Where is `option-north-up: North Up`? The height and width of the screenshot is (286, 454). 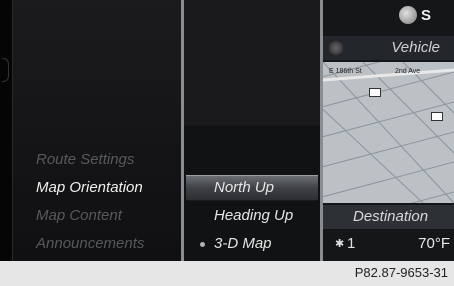 option-north-up: North Up is located at coordinates (252, 188).